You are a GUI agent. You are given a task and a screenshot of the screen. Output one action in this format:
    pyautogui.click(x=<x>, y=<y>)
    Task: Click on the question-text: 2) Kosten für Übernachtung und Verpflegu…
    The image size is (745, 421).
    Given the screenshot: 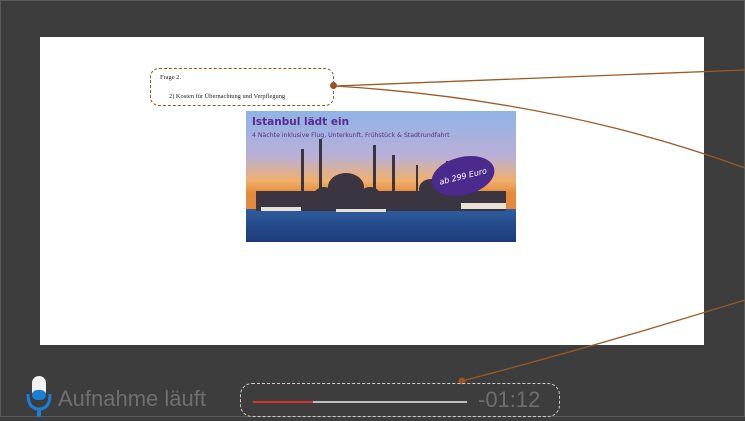 What is the action you would take?
    pyautogui.click(x=227, y=96)
    